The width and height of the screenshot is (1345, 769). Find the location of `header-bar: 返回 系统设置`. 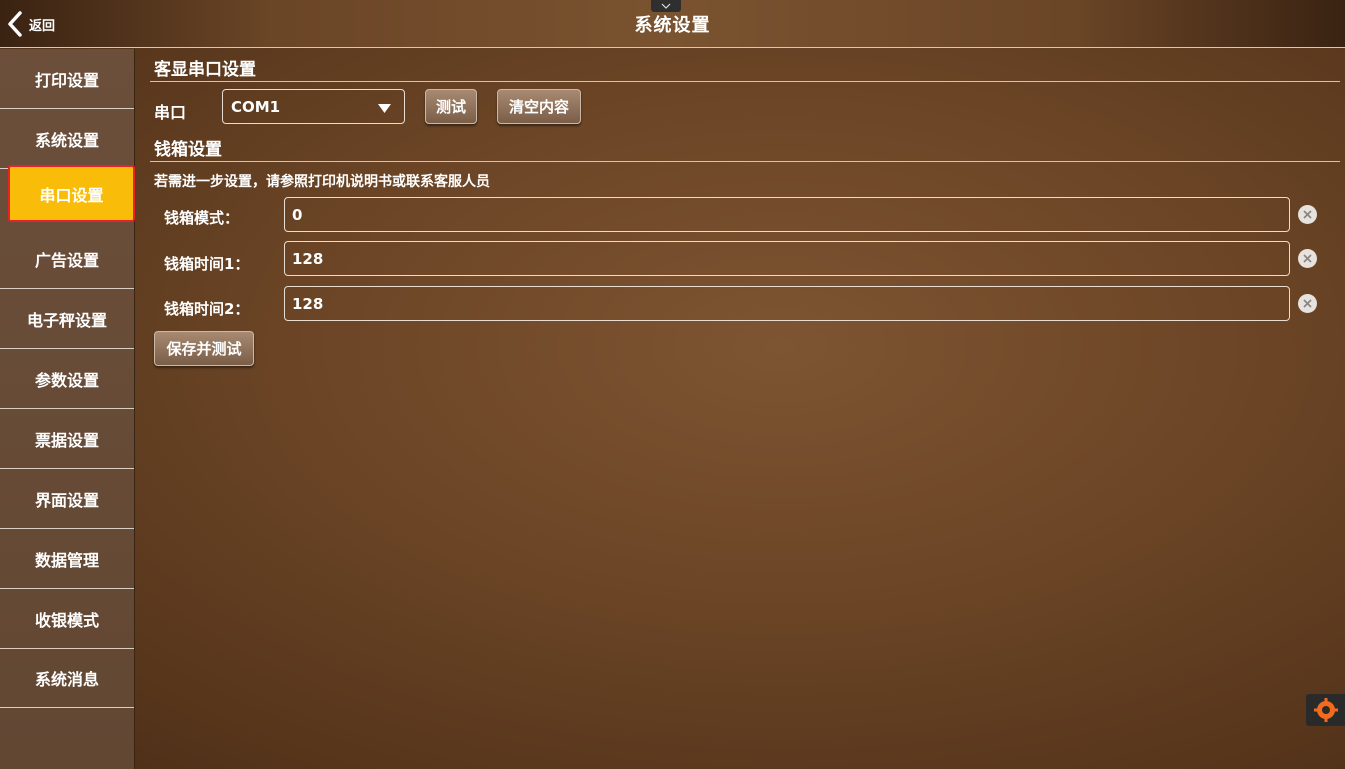

header-bar: 返回 系统设置 is located at coordinates (672, 24).